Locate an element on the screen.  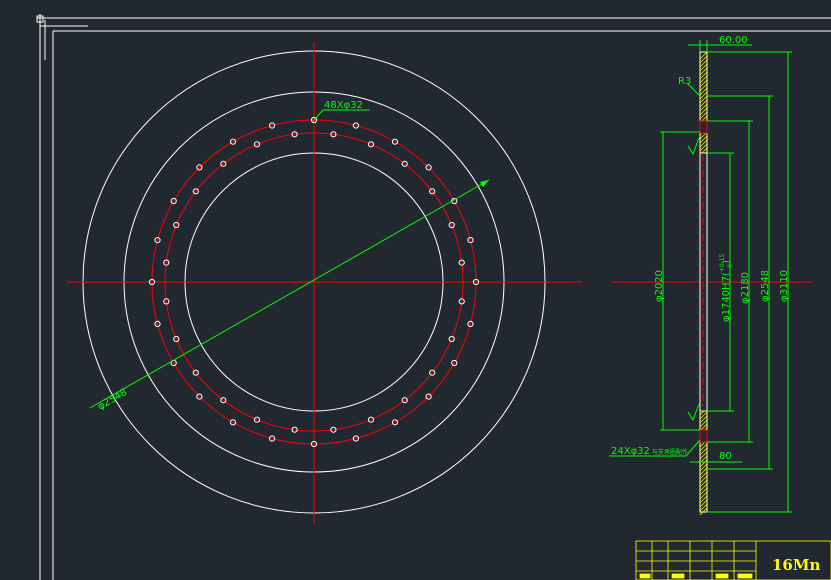
dim-2548-label: φ2548 is located at coordinates (765, 286).